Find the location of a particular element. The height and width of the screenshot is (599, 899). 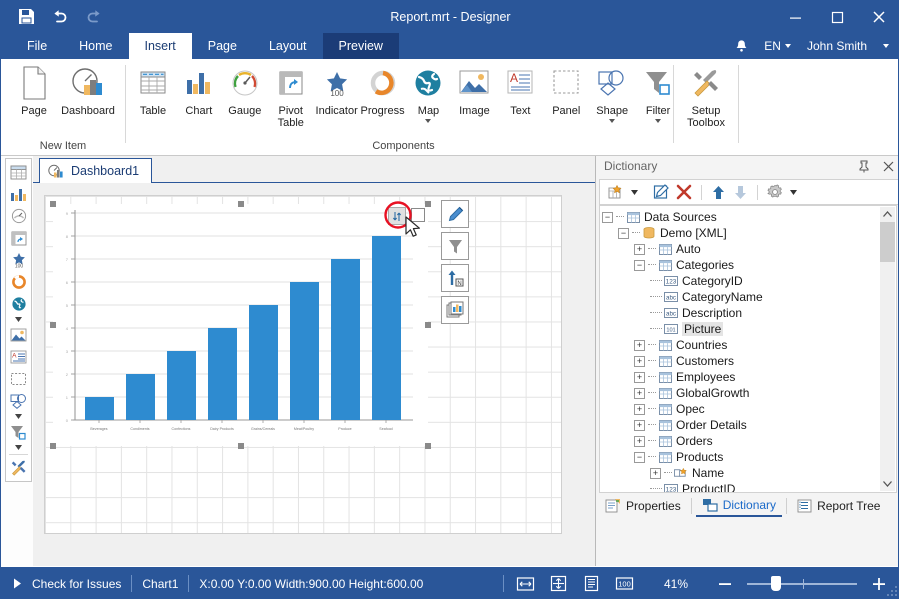

ribbon-button-pivot-table: Pivot Table is located at coordinates (291, 94).